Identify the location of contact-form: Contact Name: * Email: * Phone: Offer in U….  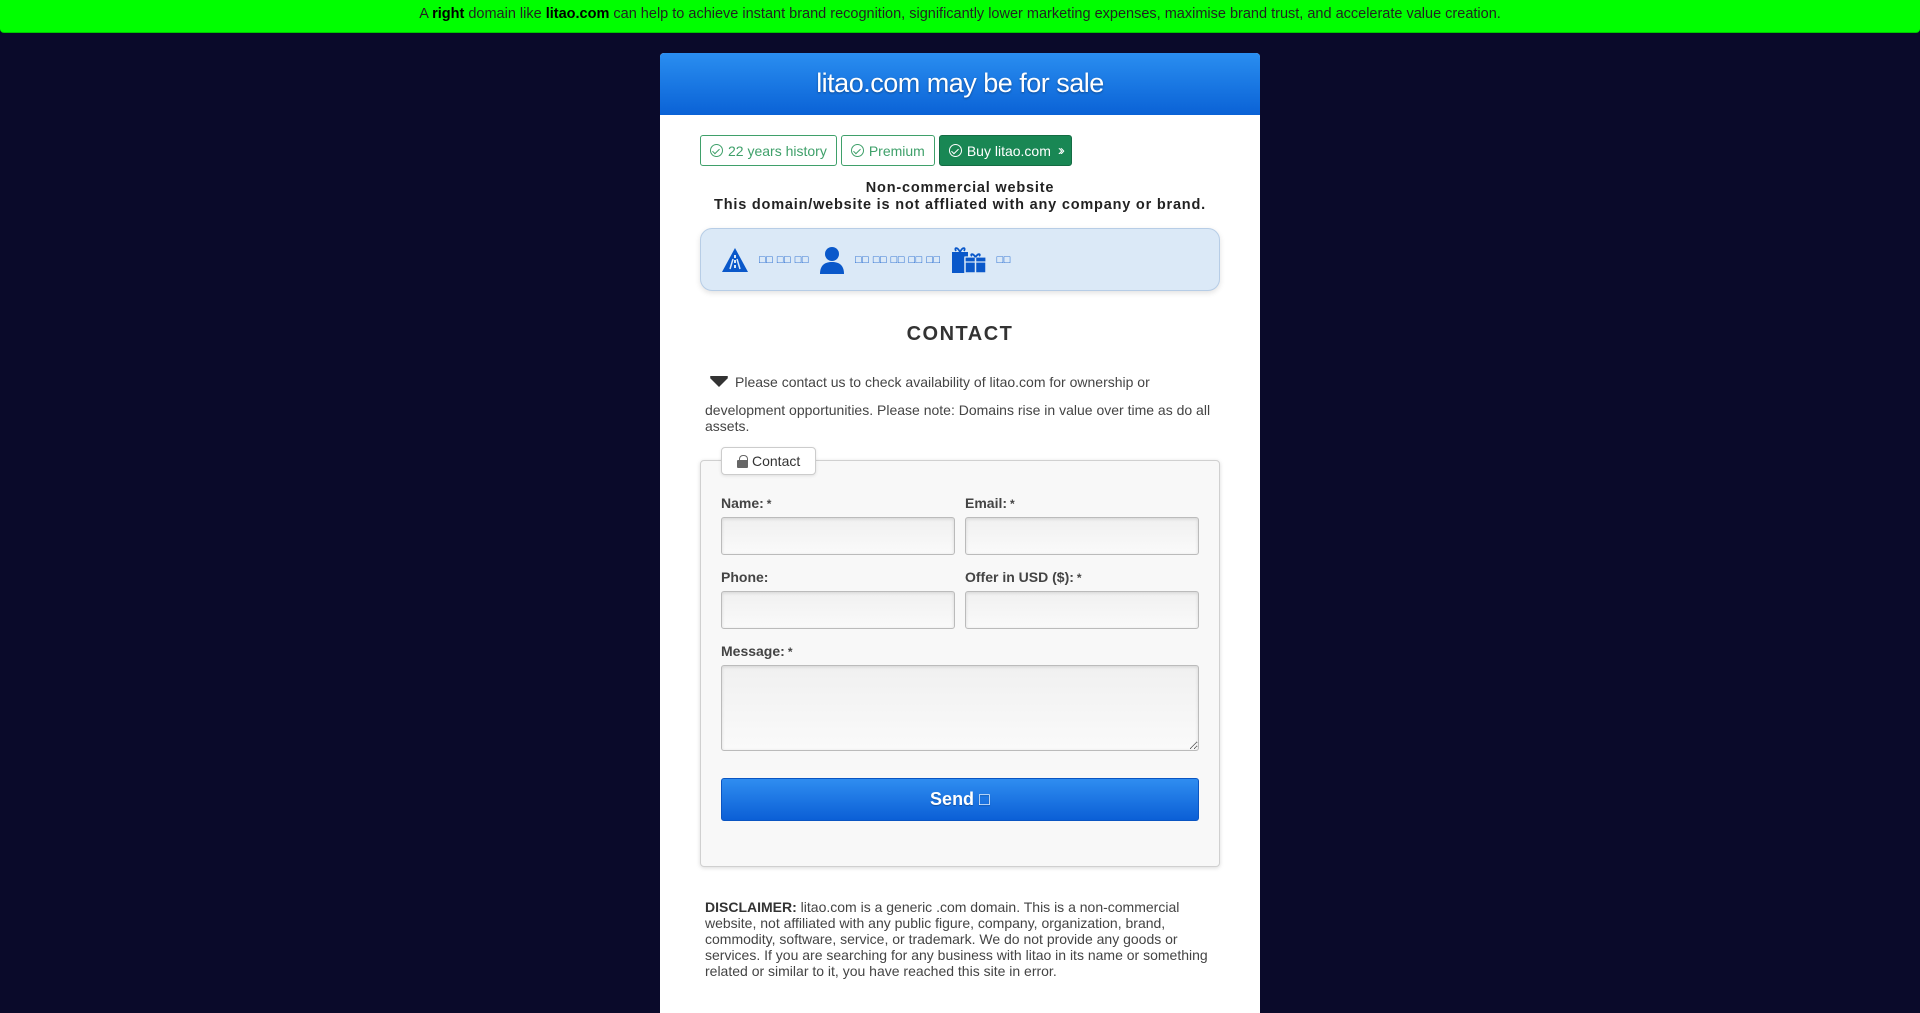
(960, 657).